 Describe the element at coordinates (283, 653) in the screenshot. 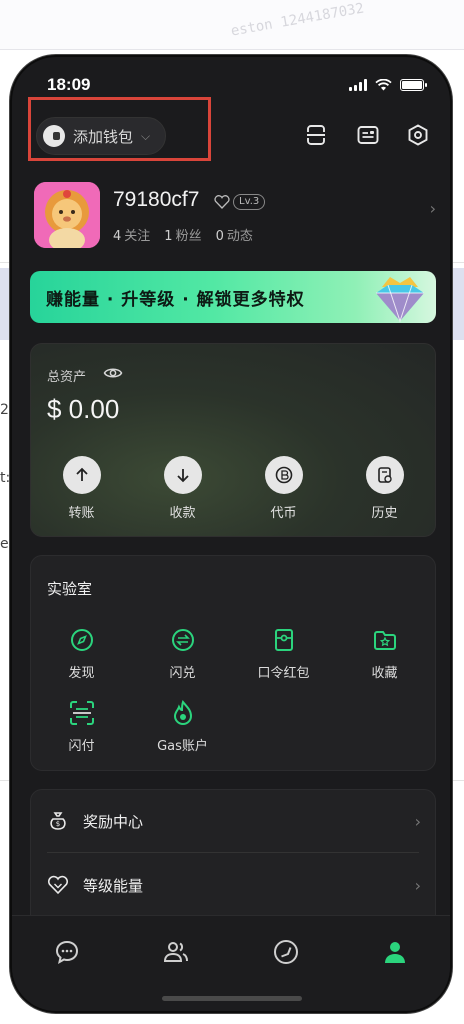

I see `lab-item-red-packet: 口令红包` at that location.